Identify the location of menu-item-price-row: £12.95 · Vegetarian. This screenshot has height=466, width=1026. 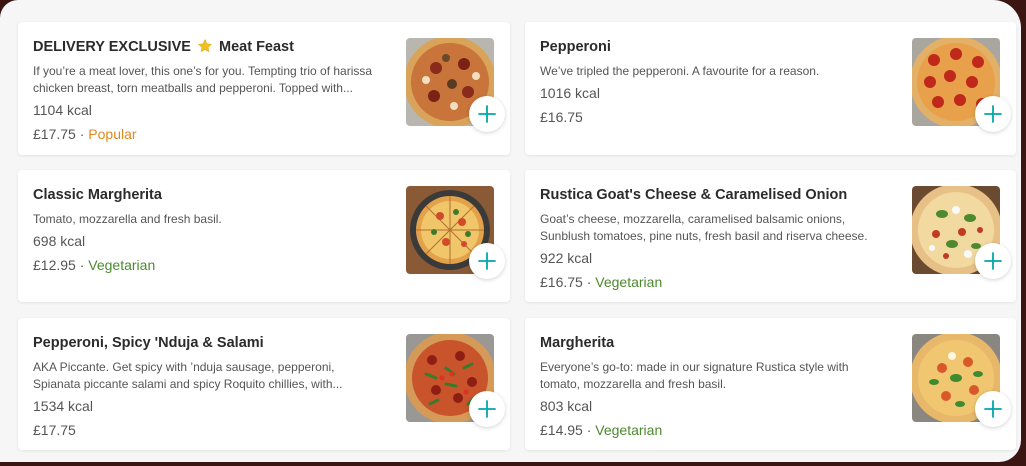
(212, 265).